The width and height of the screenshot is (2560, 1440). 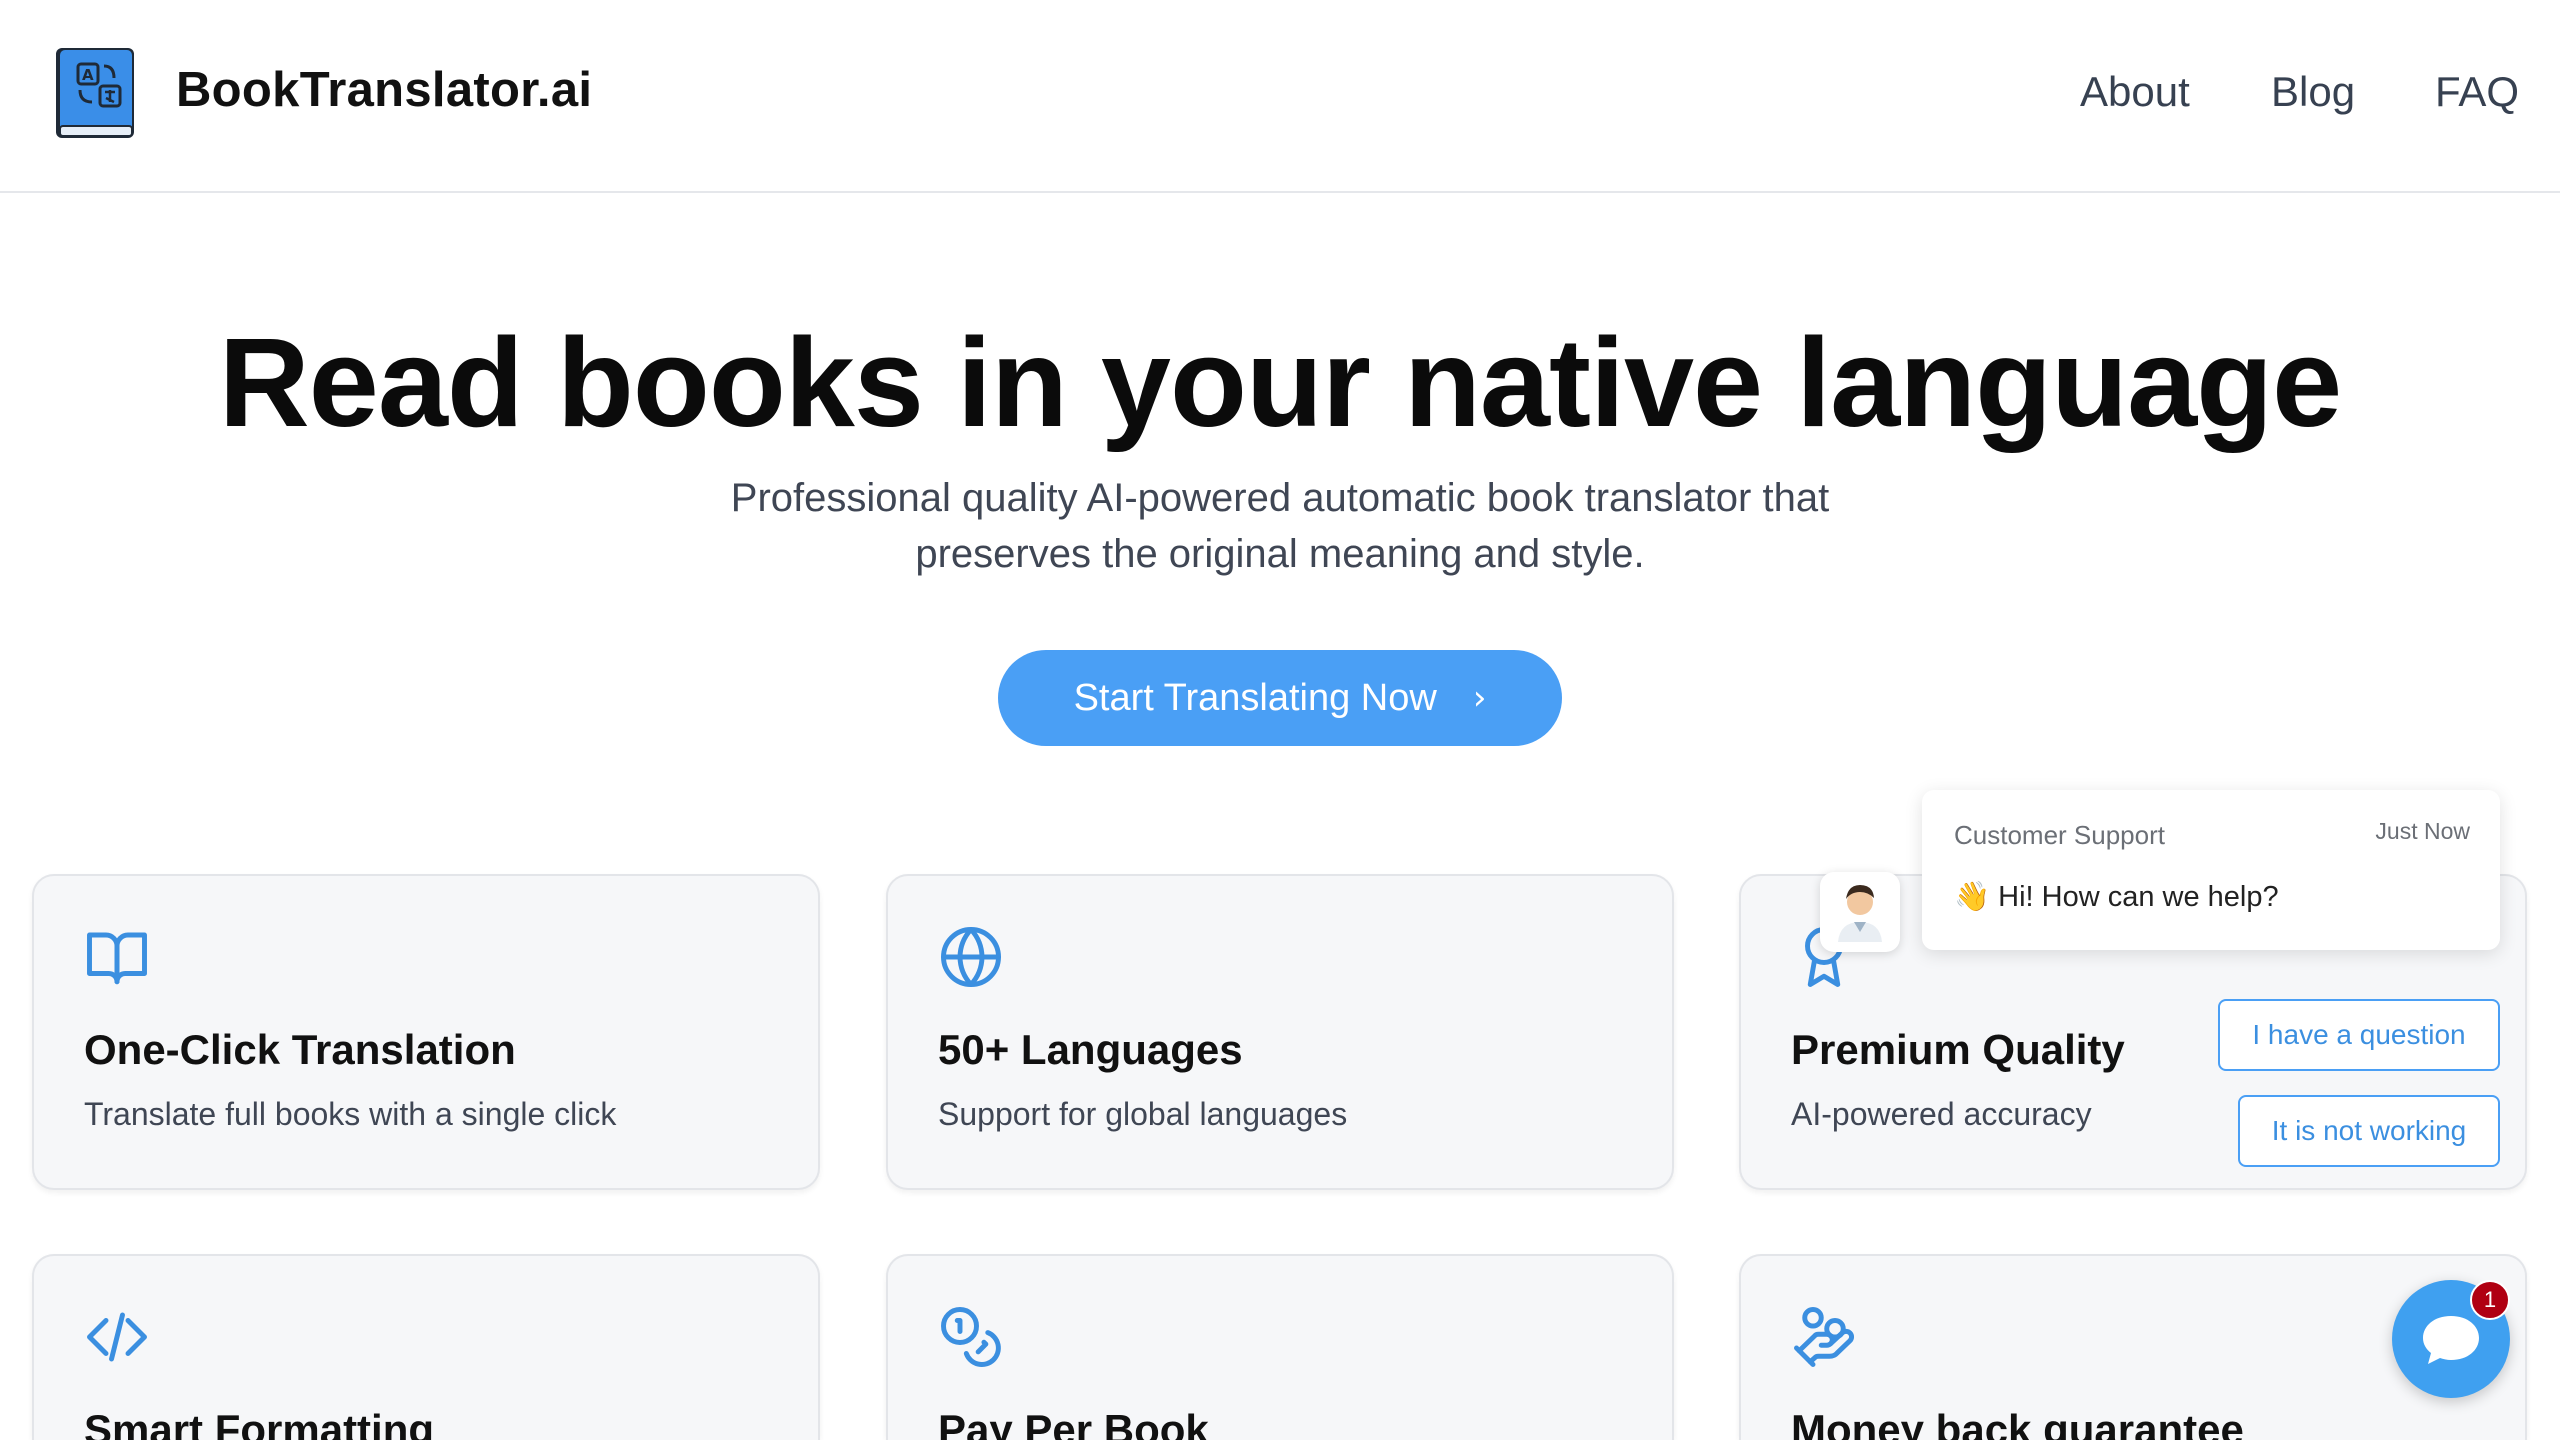 I want to click on book-translate-logo-icon: A, so click(x=96, y=95).